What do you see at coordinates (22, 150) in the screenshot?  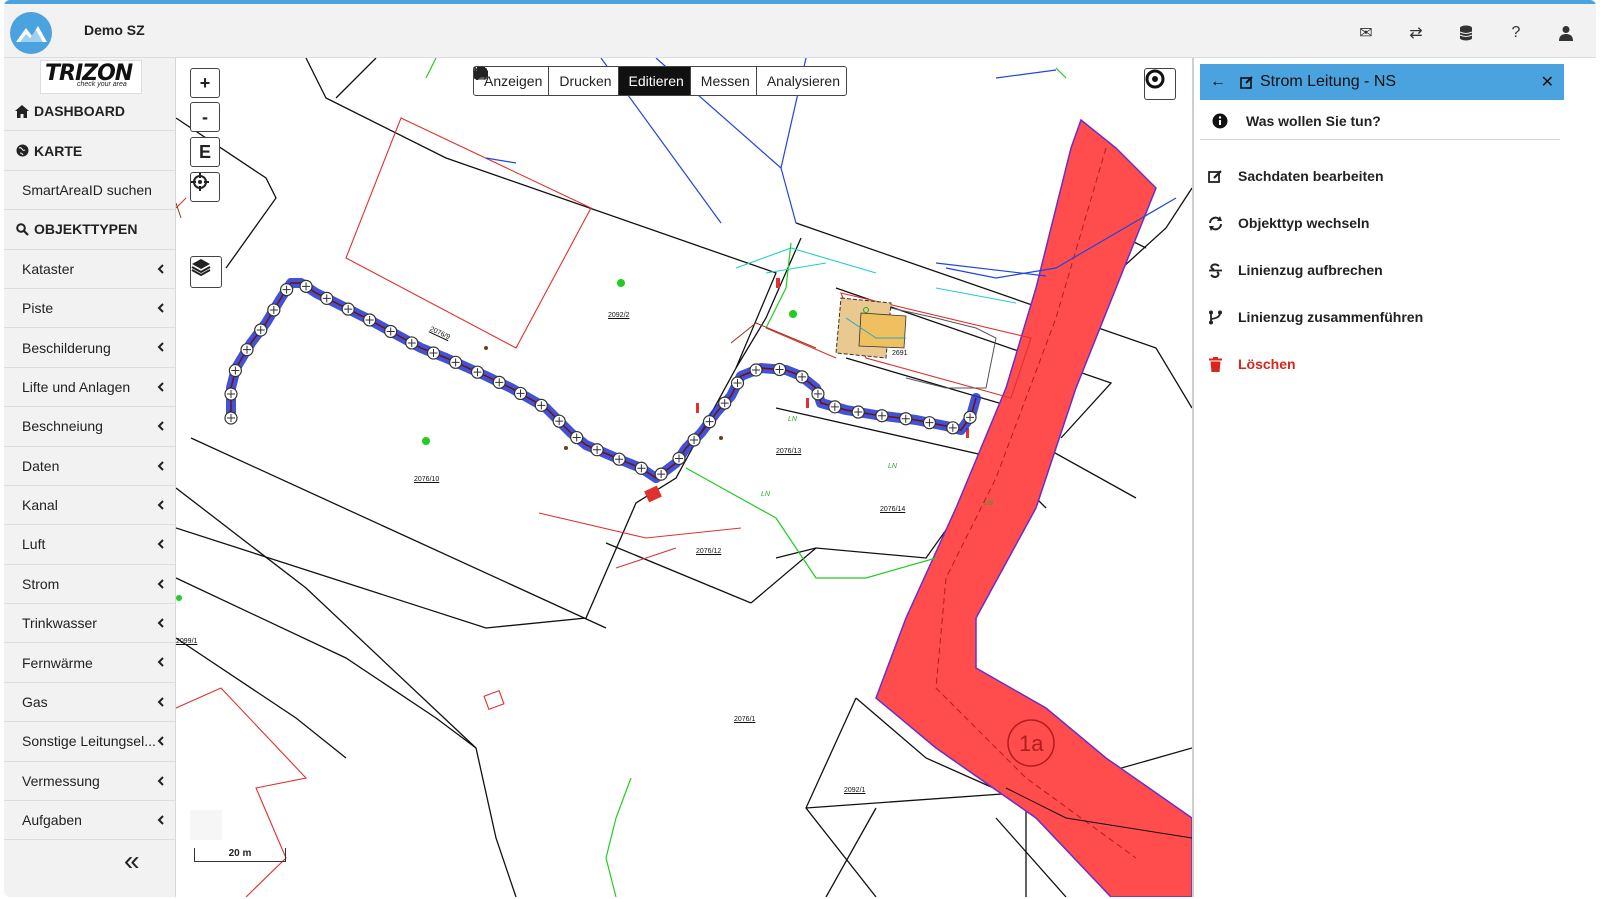 I see `globe-icon` at bounding box center [22, 150].